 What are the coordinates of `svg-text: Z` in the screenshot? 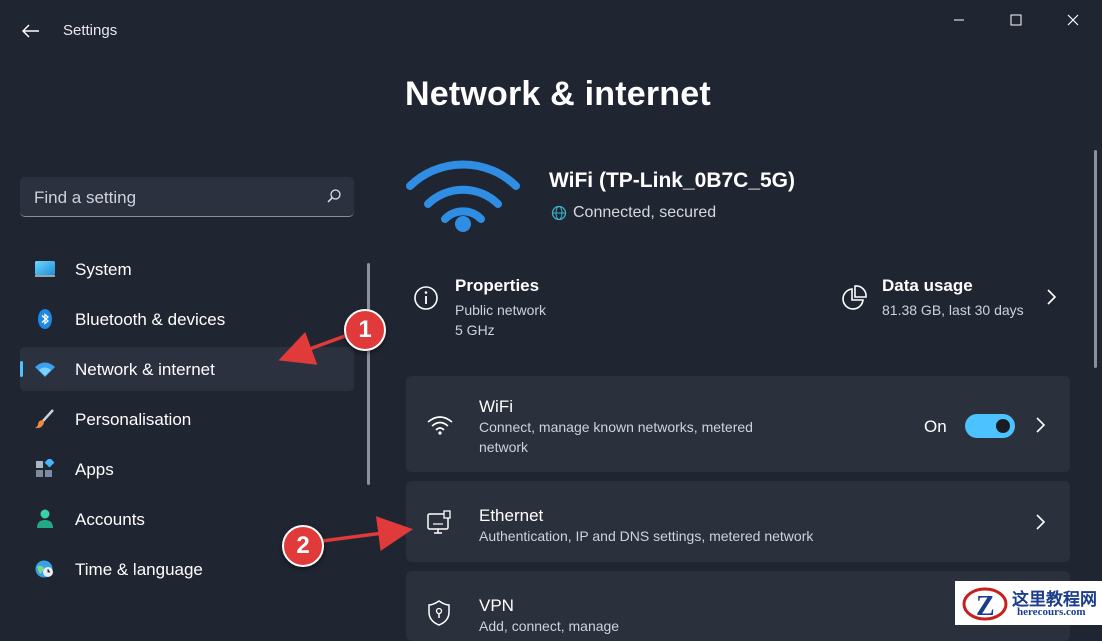 It's located at (985, 606).